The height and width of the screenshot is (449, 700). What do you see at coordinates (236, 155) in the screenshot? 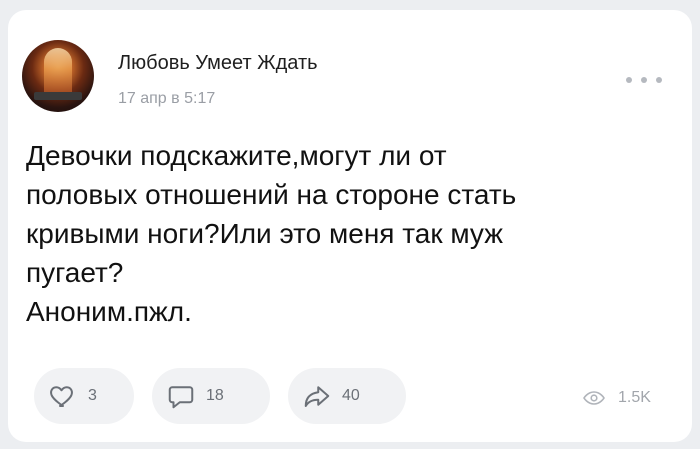
I see `post-text-line: Девочки подскажите,могут ли от` at bounding box center [236, 155].